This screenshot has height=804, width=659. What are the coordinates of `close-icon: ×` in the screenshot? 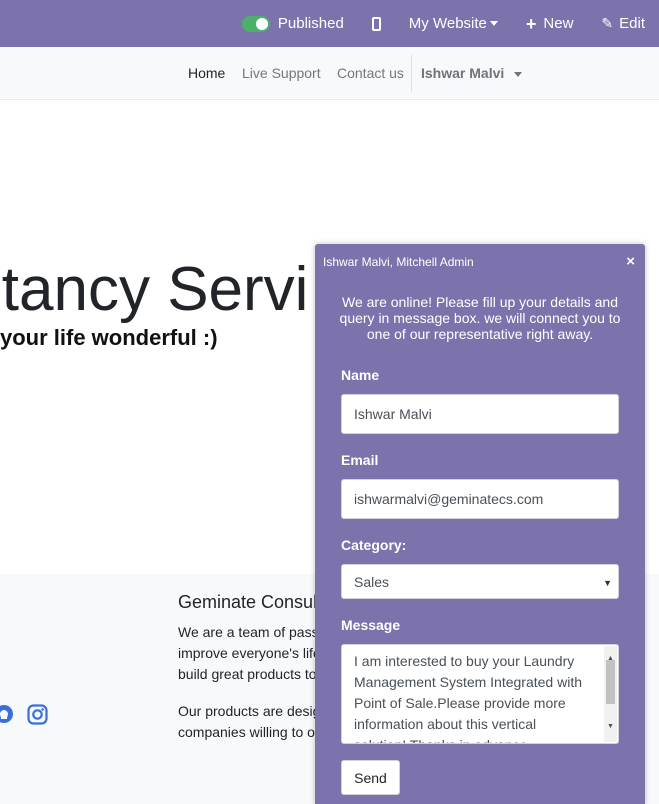 It's located at (630, 261).